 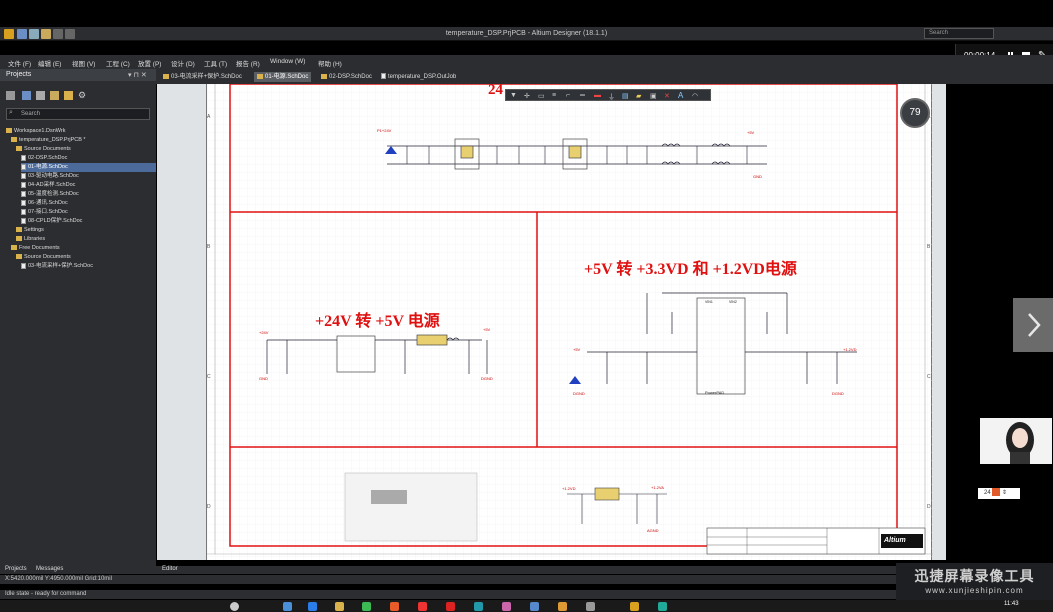 What do you see at coordinates (695, 96) in the screenshot?
I see `arc-icon: ◠` at bounding box center [695, 96].